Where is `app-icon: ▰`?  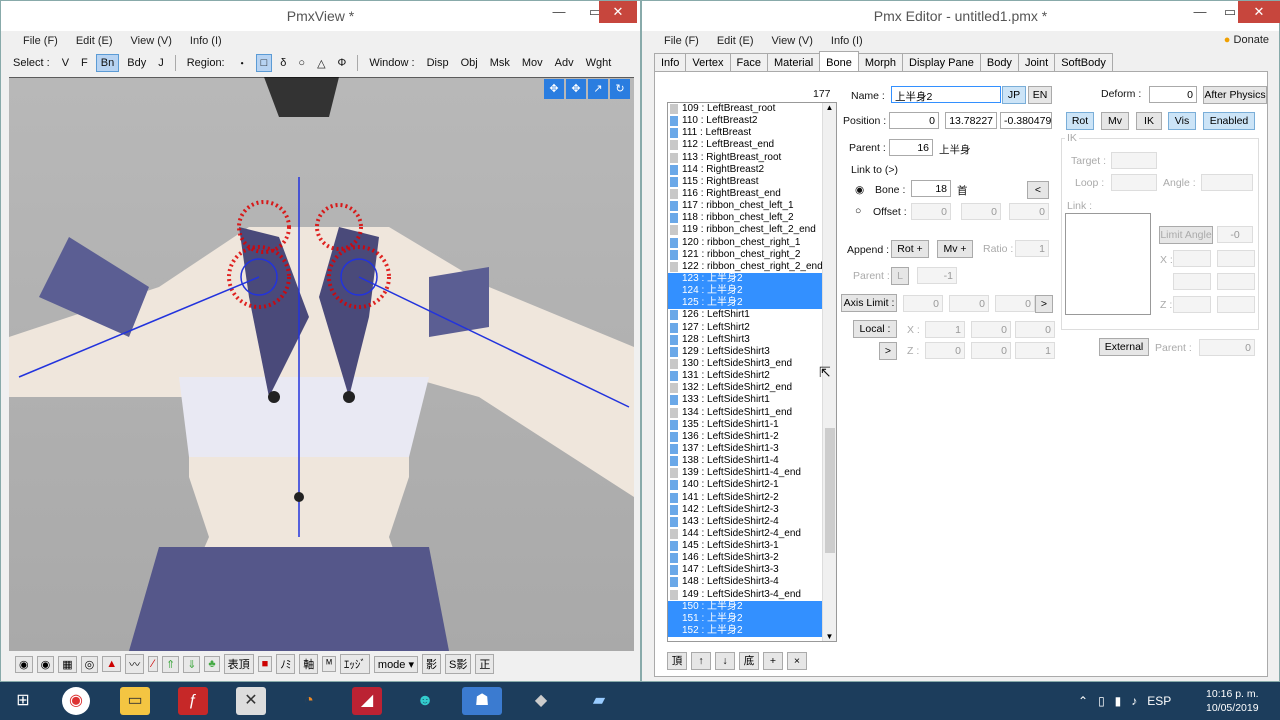
app-icon: ▰ is located at coordinates (599, 701).